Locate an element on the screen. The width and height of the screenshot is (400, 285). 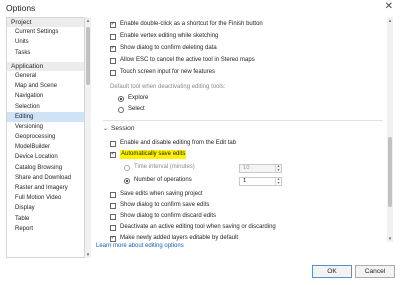
option-label: Show dialog to confirm save edits is located at coordinates (165, 205).